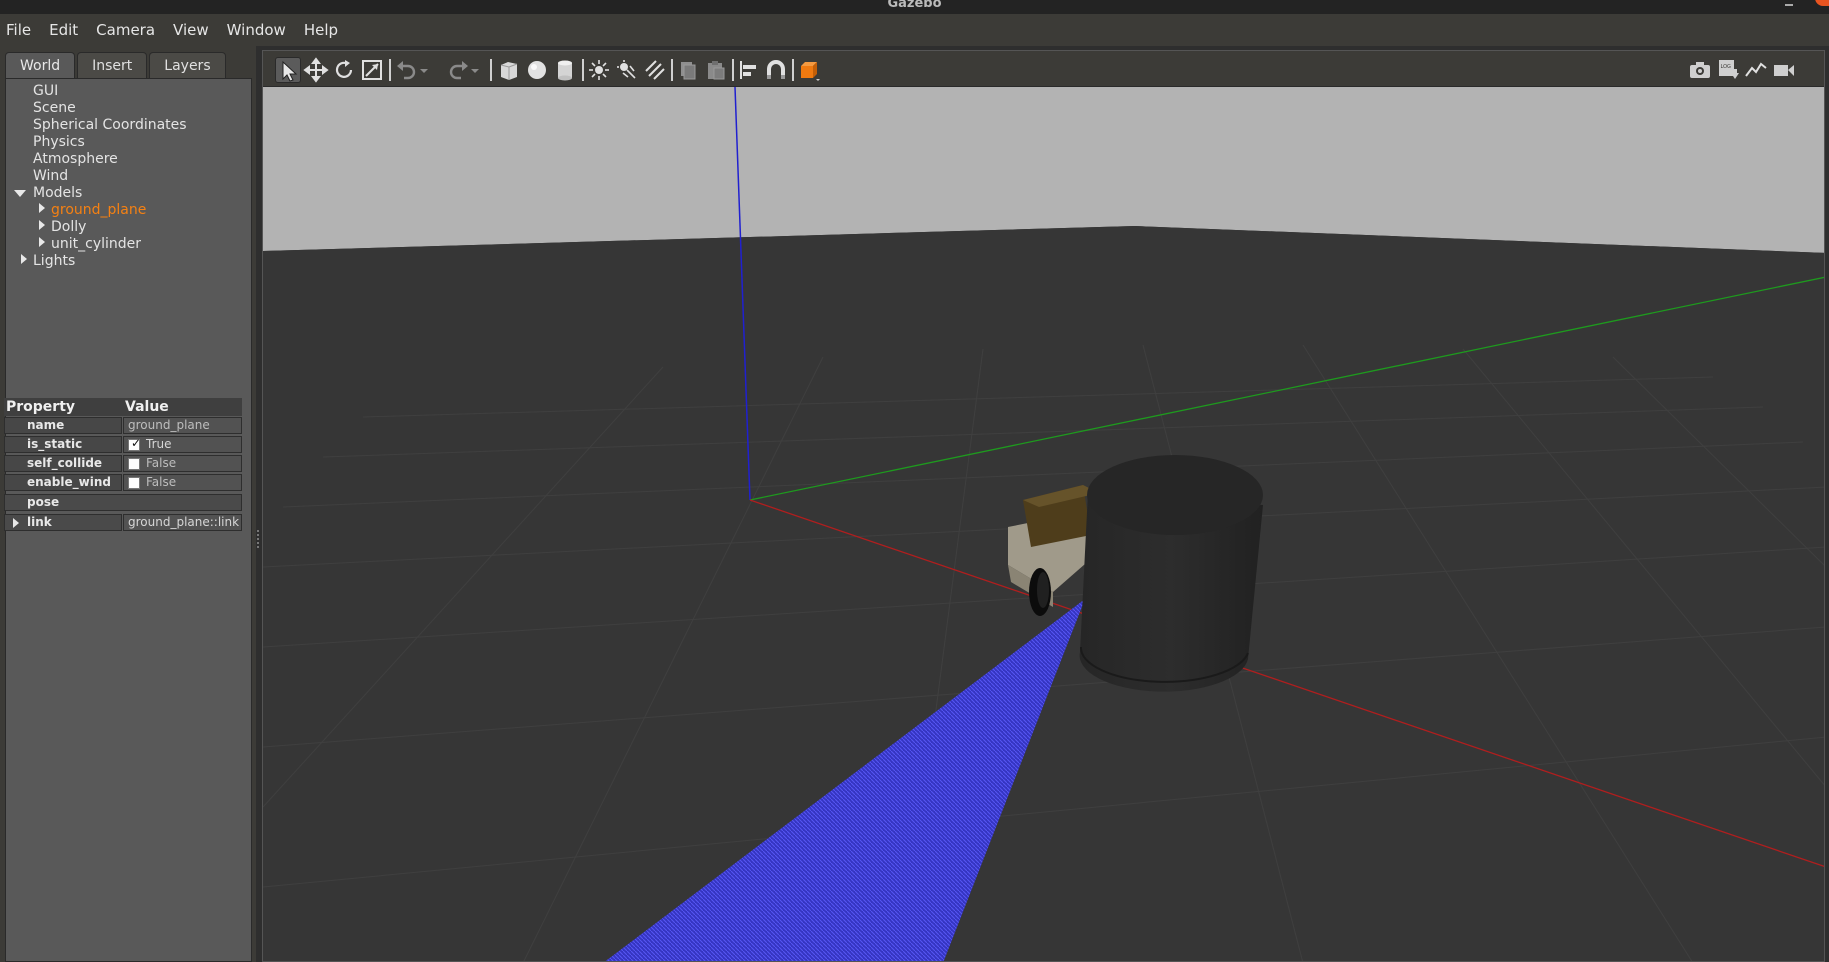 This screenshot has height=962, width=1829. Describe the element at coordinates (54, 108) in the screenshot. I see `tree-item-scene: Scene` at that location.